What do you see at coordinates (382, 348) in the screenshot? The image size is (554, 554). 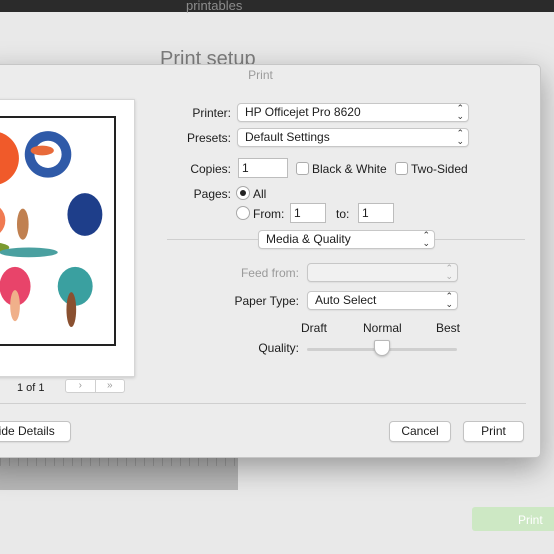 I see `quality-slider-knob` at bounding box center [382, 348].